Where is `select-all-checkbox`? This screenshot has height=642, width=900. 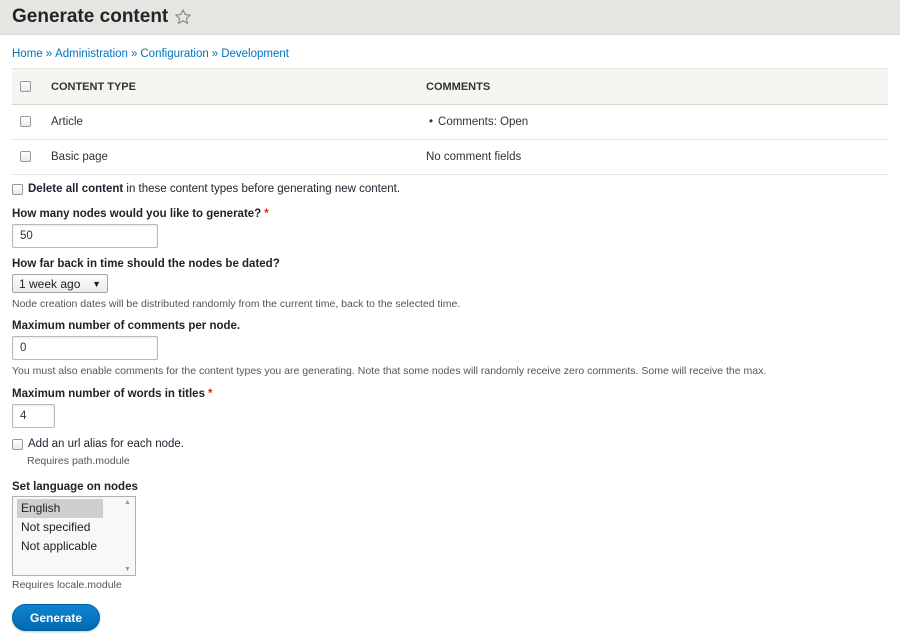
select-all-checkbox is located at coordinates (25, 87).